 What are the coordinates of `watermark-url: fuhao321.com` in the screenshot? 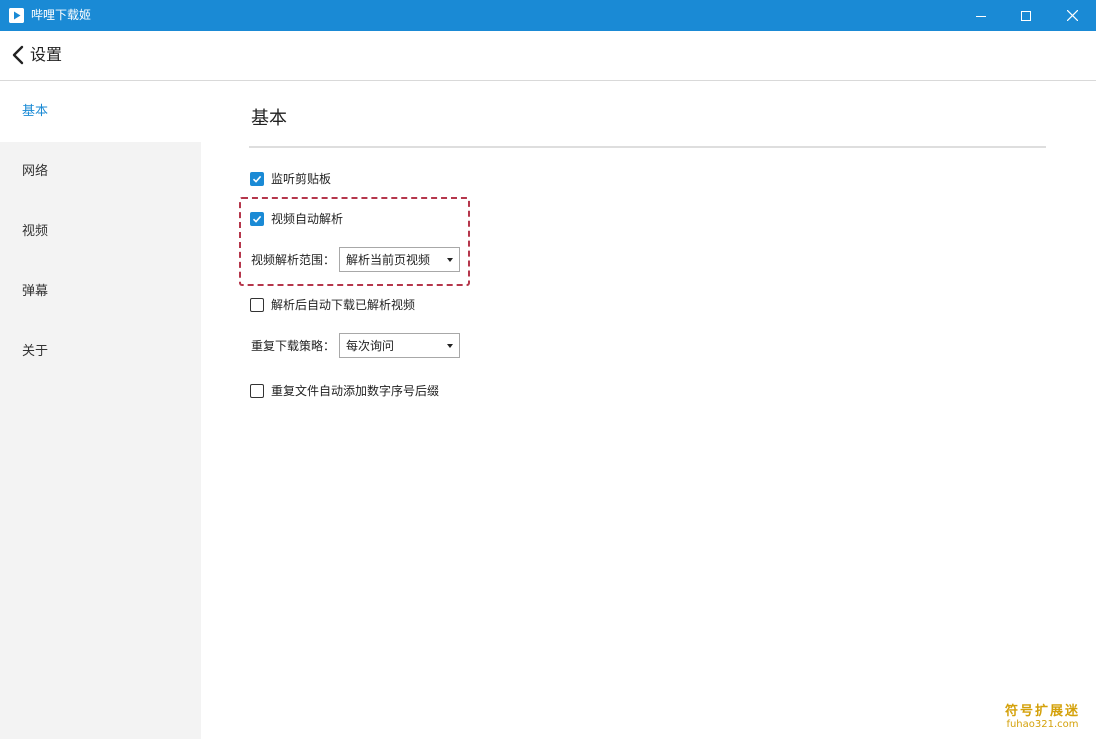 It's located at (1042, 724).